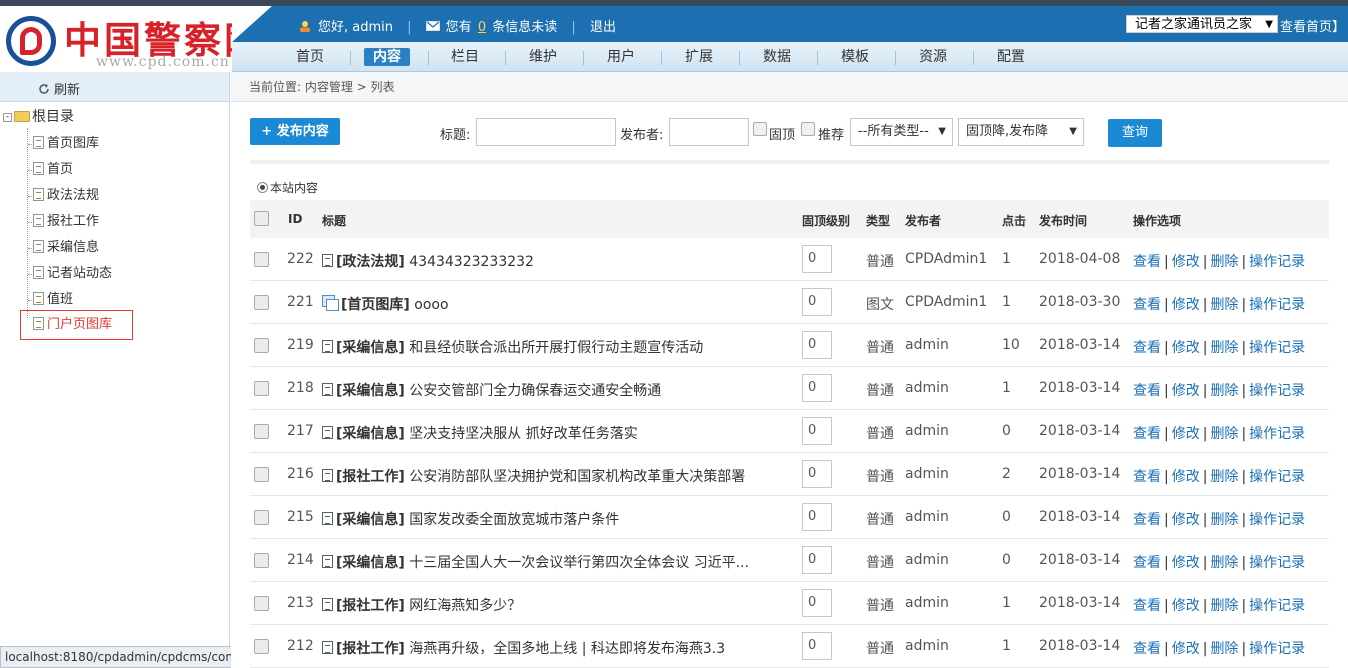 The image size is (1348, 668). What do you see at coordinates (1135, 133) in the screenshot?
I see `search-button: 查询` at bounding box center [1135, 133].